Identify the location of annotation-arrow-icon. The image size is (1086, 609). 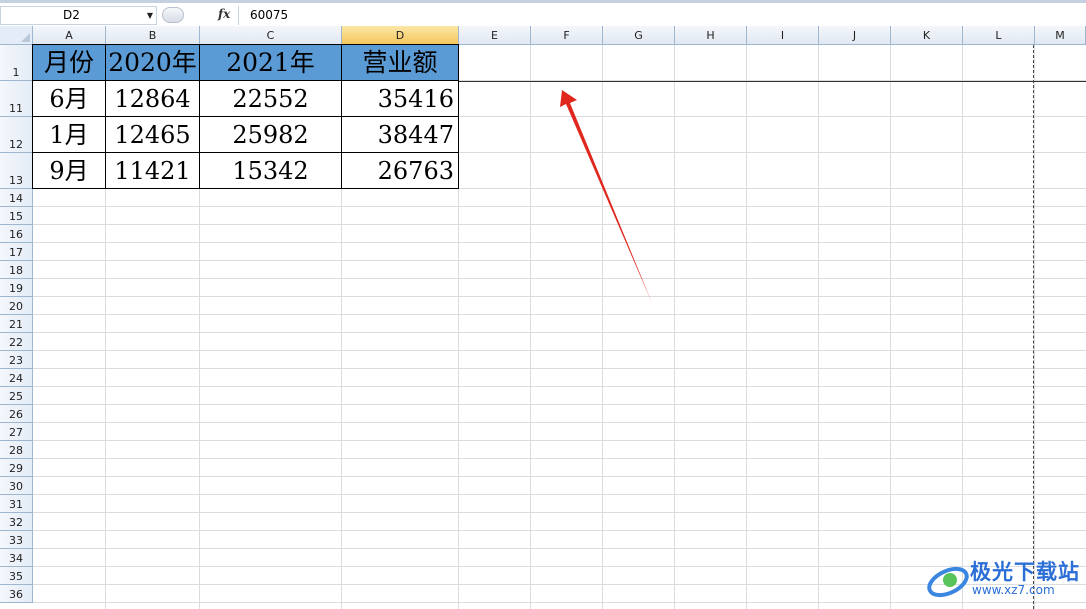
(606, 196).